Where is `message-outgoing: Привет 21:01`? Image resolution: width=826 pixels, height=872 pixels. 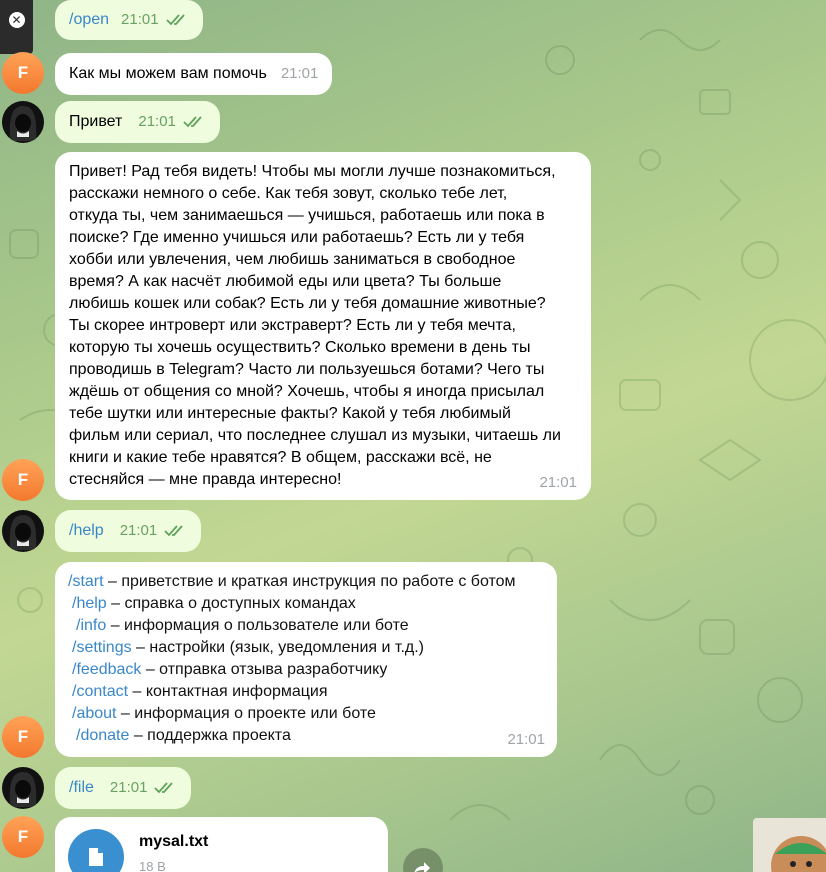
message-outgoing: Привет 21:01 is located at coordinates (137, 122).